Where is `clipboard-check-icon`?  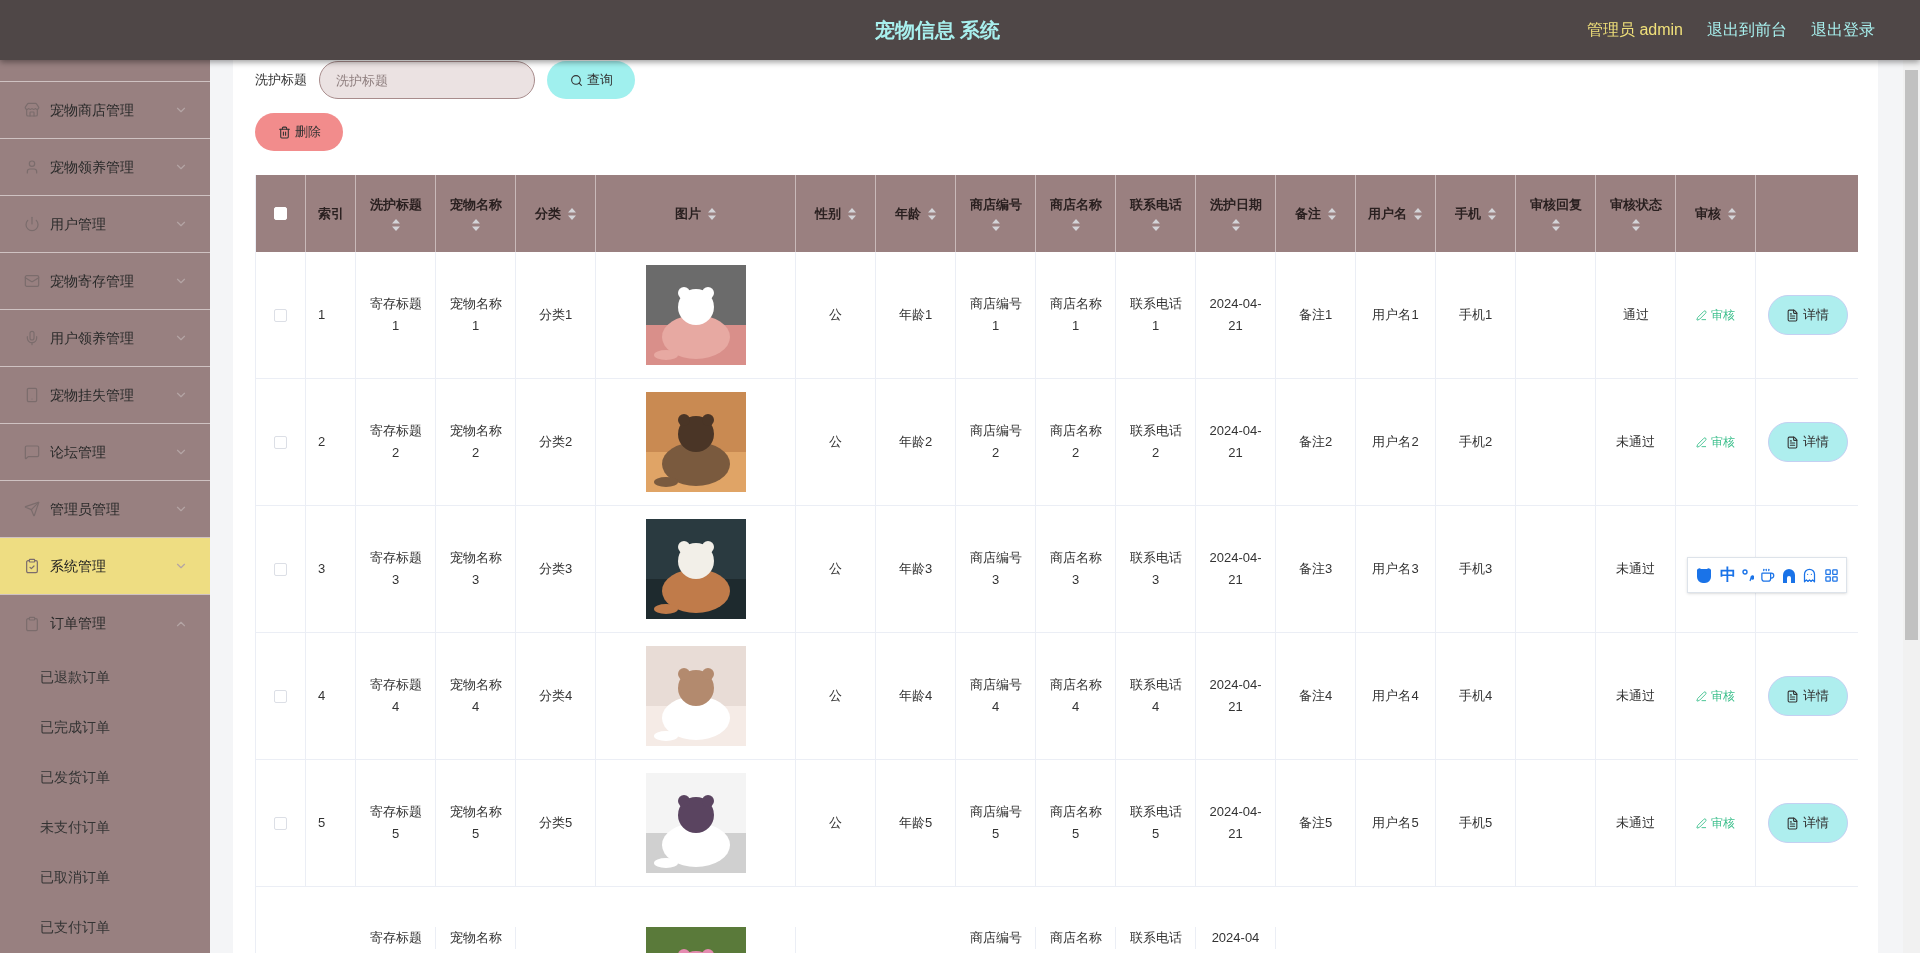 clipboard-check-icon is located at coordinates (32, 566).